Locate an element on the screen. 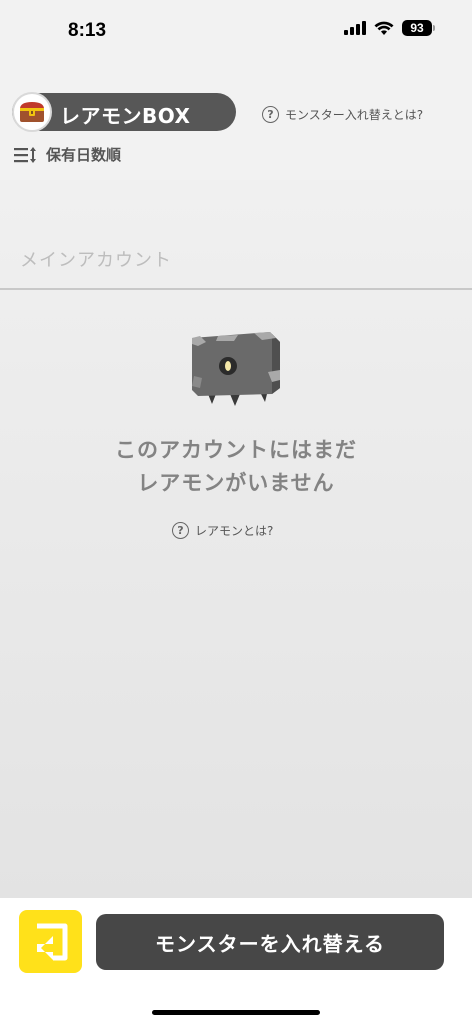 This screenshot has width=472, height=1024. empty-box-monster-icon is located at coordinates (236, 369).